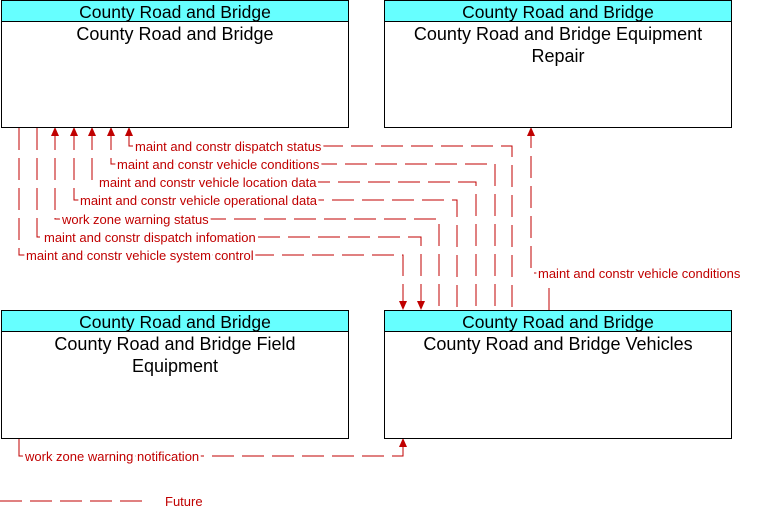 This screenshot has width=765, height=519. I want to click on flow-label: maint and constr dispatch infomation, so click(150, 237).